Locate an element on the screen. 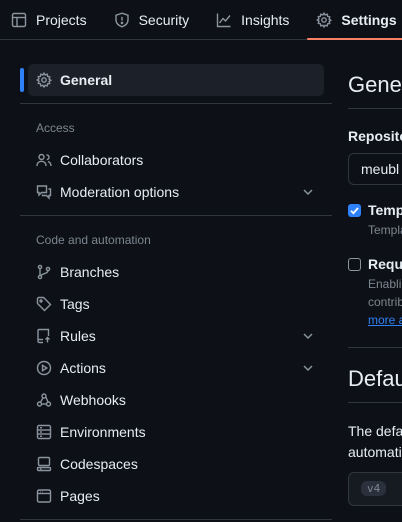 The width and height of the screenshot is (402, 522). repo-push-icon is located at coordinates (43, 336).